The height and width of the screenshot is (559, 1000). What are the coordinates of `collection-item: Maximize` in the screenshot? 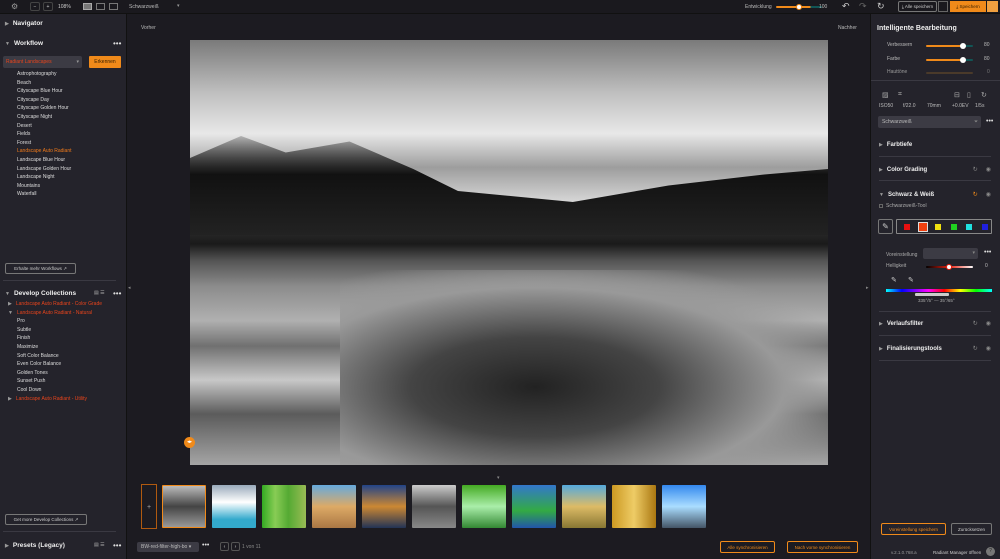 It's located at (63, 347).